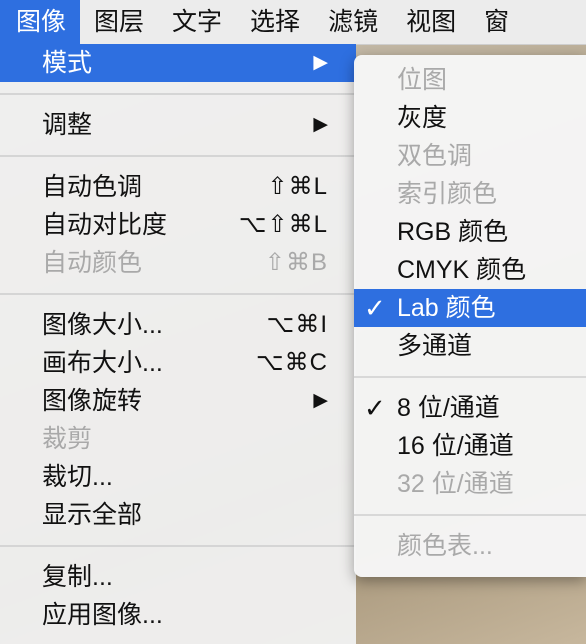 The width and height of the screenshot is (586, 644). Describe the element at coordinates (197, 22) in the screenshot. I see `menubar-type: 文字` at that location.